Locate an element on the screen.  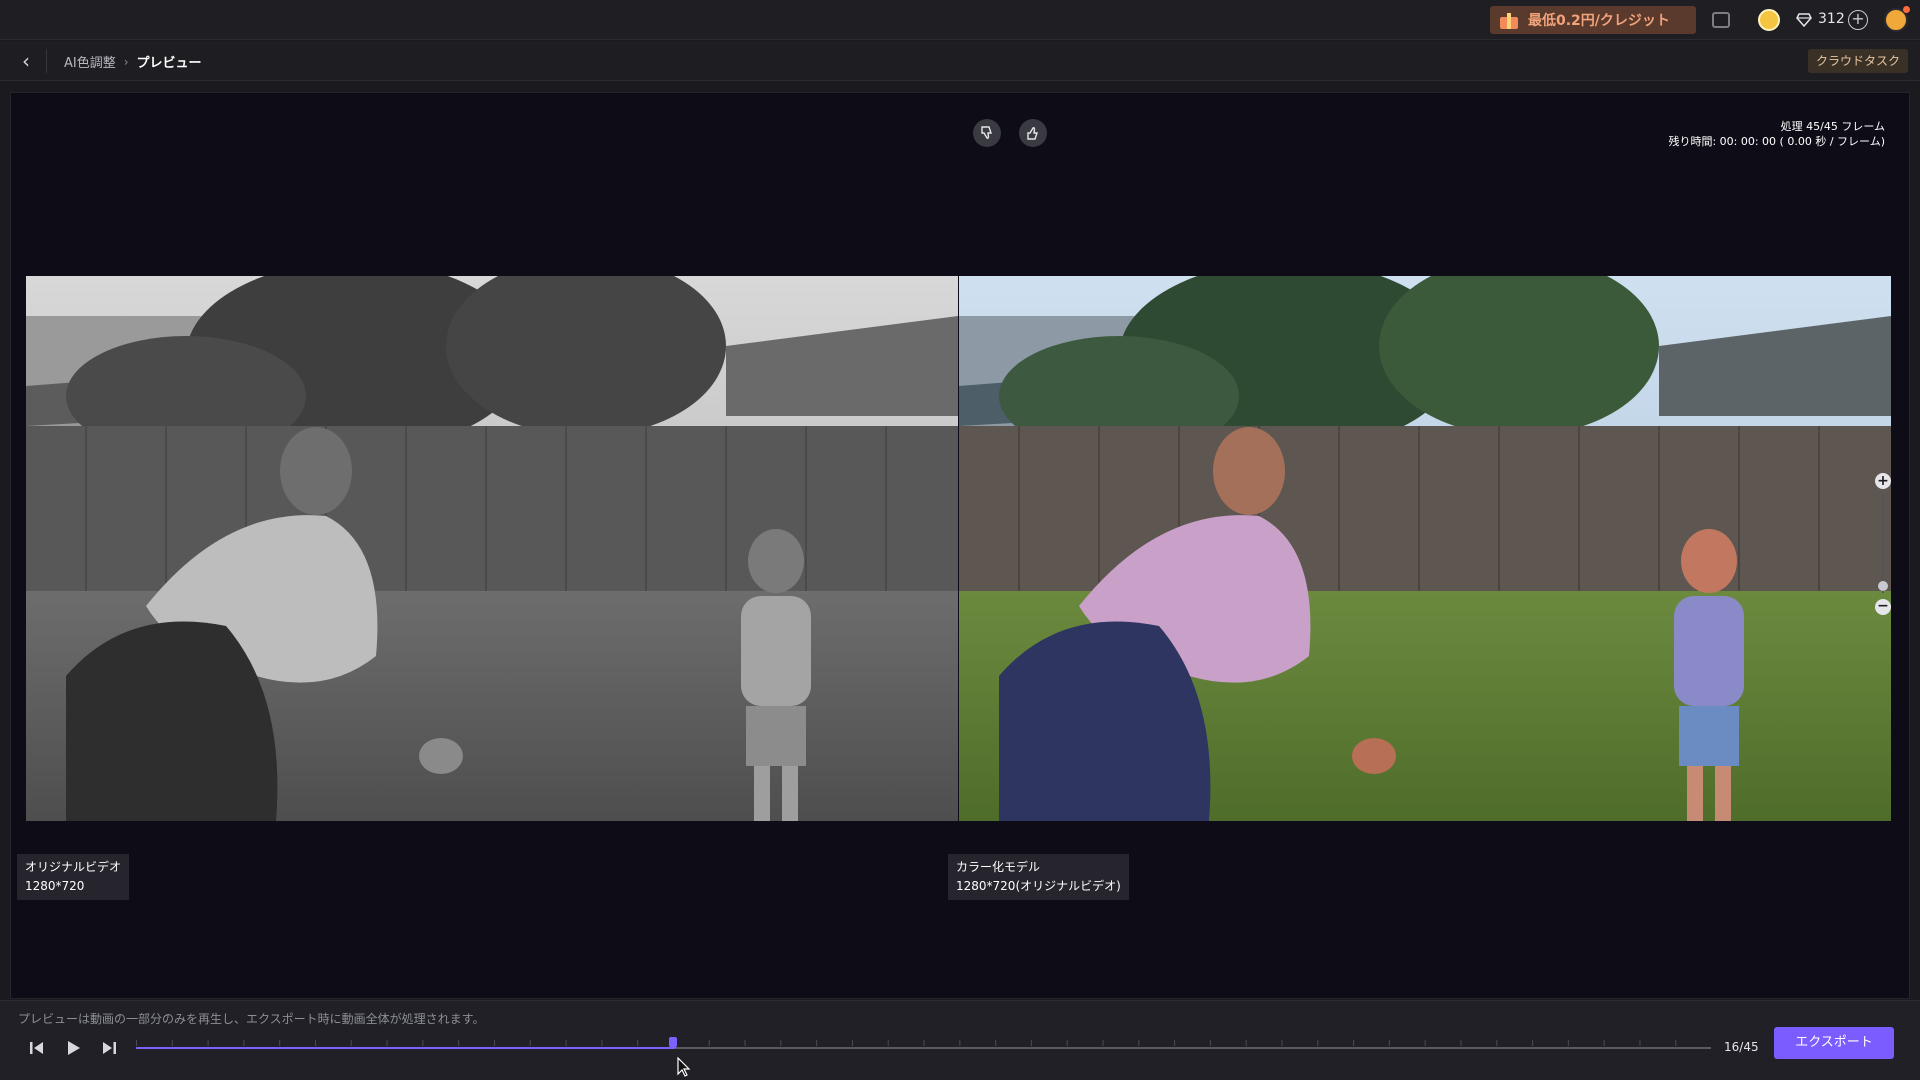
zoom-in-icon: + is located at coordinates (1883, 481).